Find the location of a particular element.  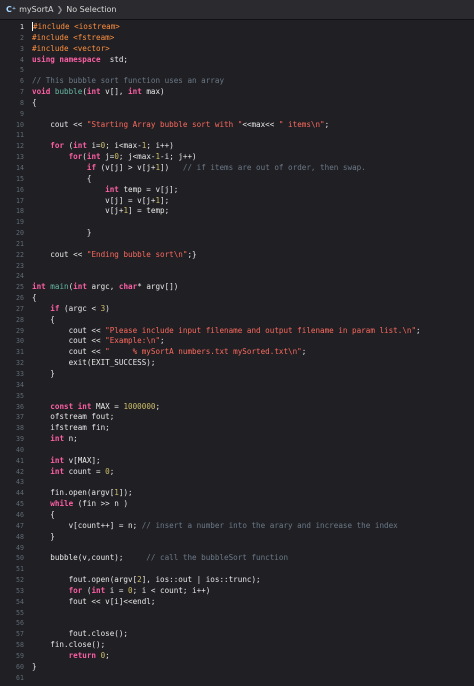

code-line: 16 int temp = v[j]; is located at coordinates (237, 190).